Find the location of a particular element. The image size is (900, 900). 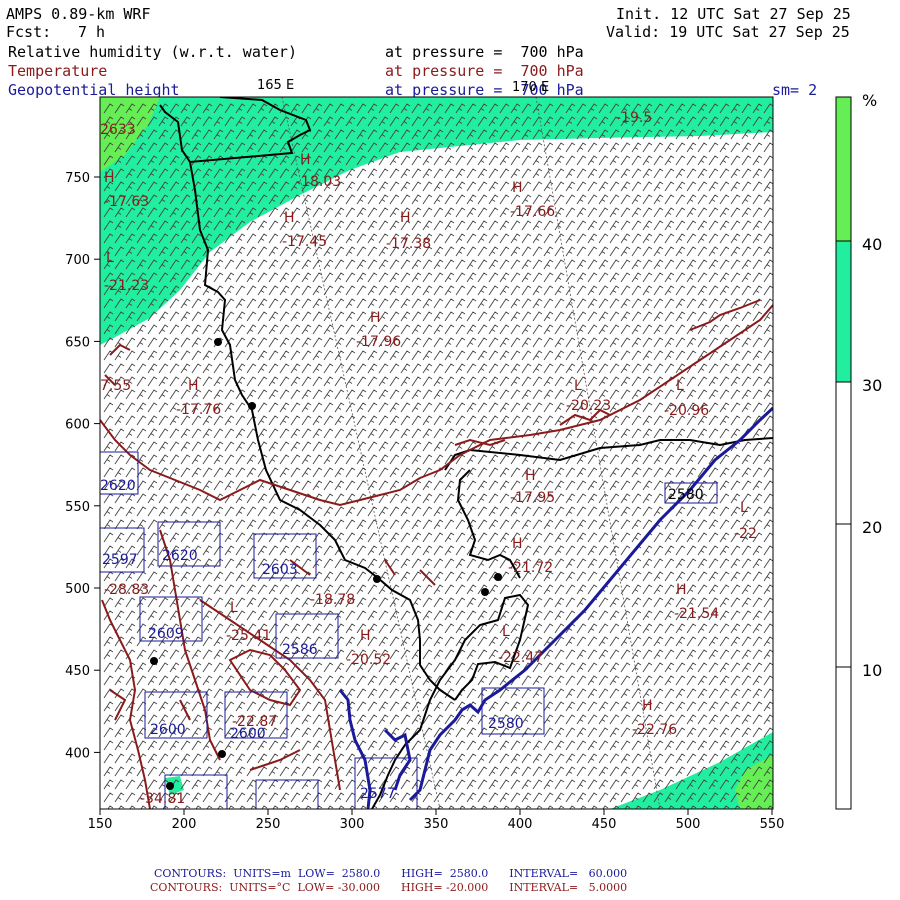

edge-value: -34.81 is located at coordinates (162, 799).